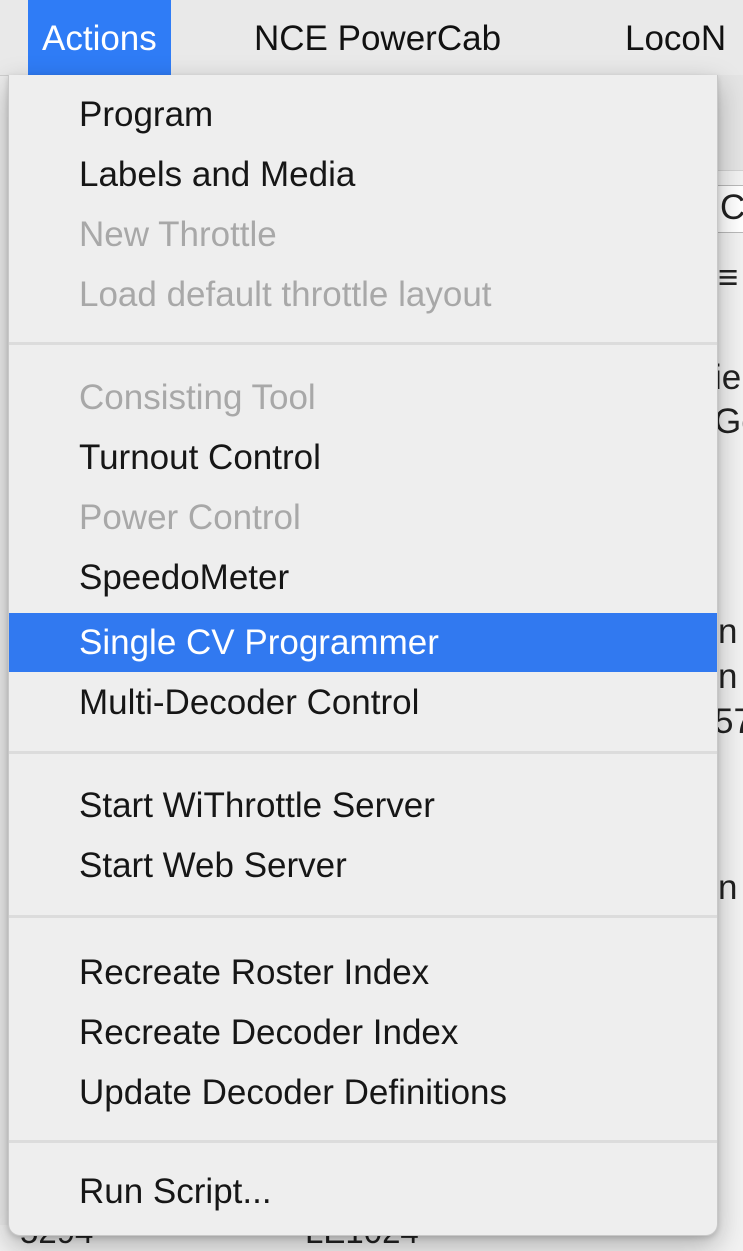 The image size is (743, 1251). I want to click on menu-item-recreate-decoder-index: Recreate Decoder Index, so click(363, 1032).